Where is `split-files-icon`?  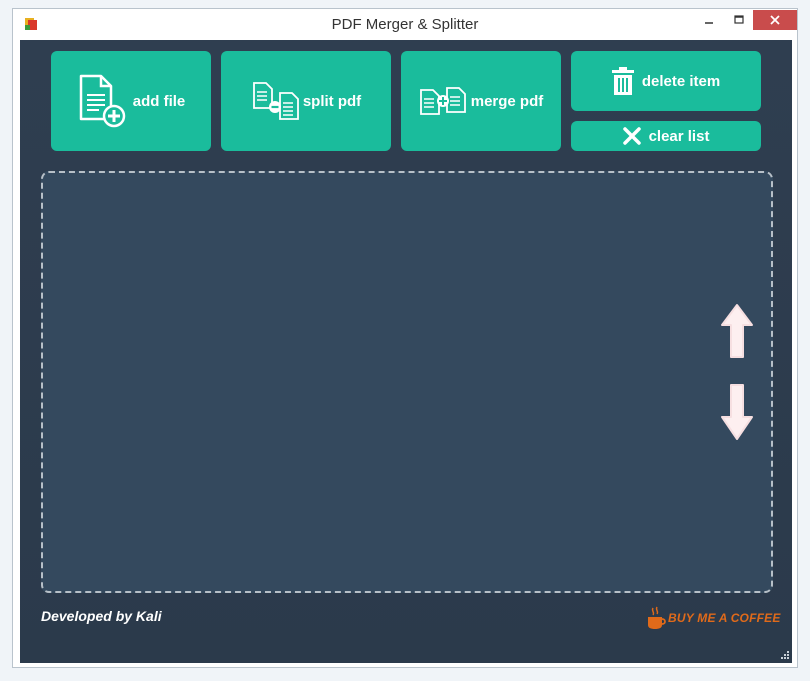
split-files-icon is located at coordinates (275, 101).